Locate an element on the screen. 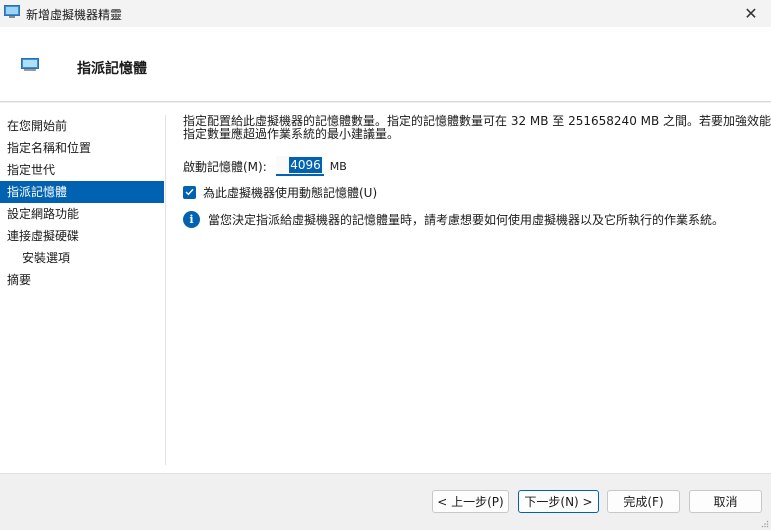  dynamic-memory-label: 為此虛擬機器使用動態記憶體(U) is located at coordinates (290, 192).